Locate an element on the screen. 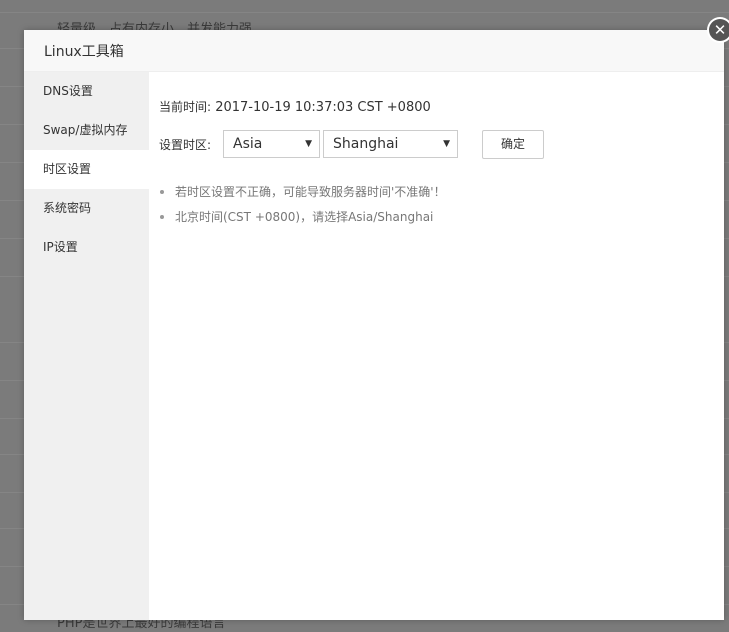 The height and width of the screenshot is (632, 729). close-button: ✕ is located at coordinates (718, 30).